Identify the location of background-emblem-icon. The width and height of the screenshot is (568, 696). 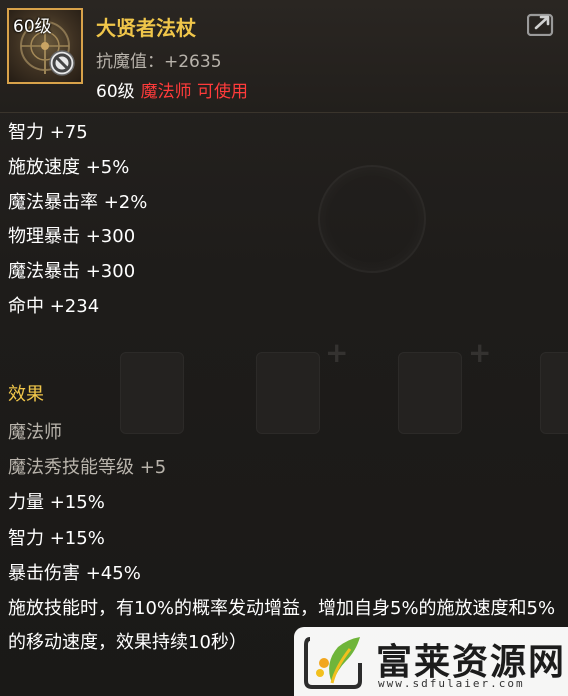
(372, 219).